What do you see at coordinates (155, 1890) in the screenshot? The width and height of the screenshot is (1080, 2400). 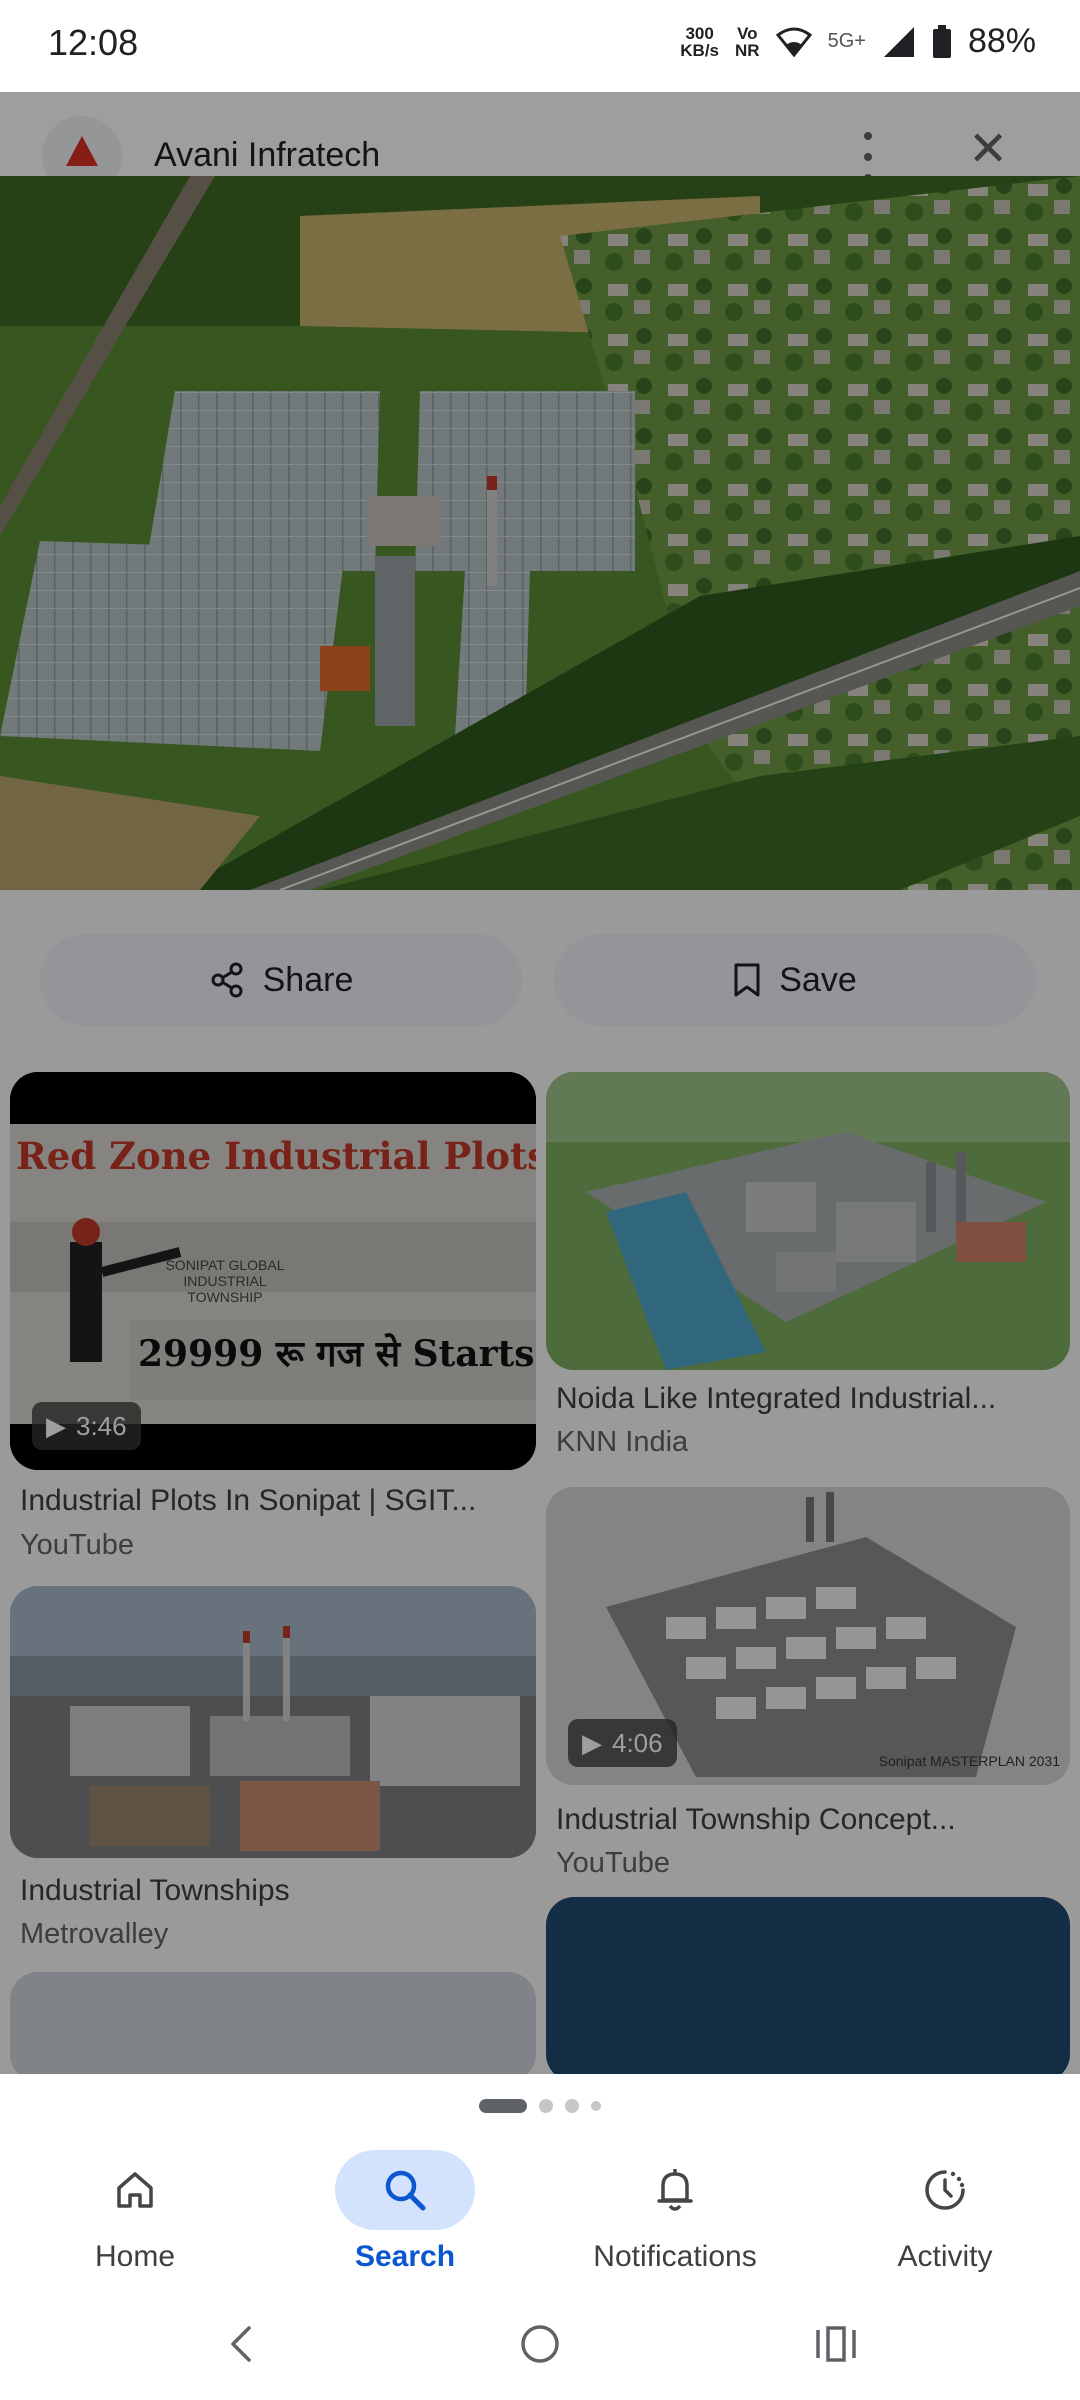 I see `result-title: Industrial Townships` at bounding box center [155, 1890].